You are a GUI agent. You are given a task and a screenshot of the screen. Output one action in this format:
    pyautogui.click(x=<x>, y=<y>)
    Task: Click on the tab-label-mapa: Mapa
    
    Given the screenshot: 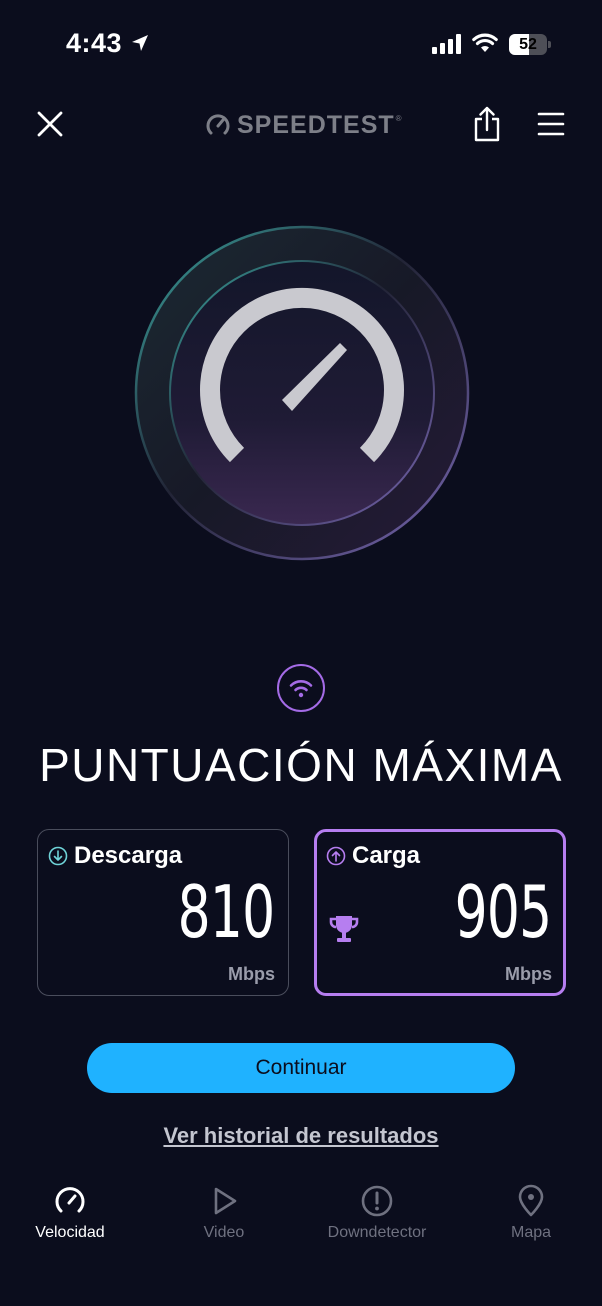 What is the action you would take?
    pyautogui.click(x=531, y=1232)
    